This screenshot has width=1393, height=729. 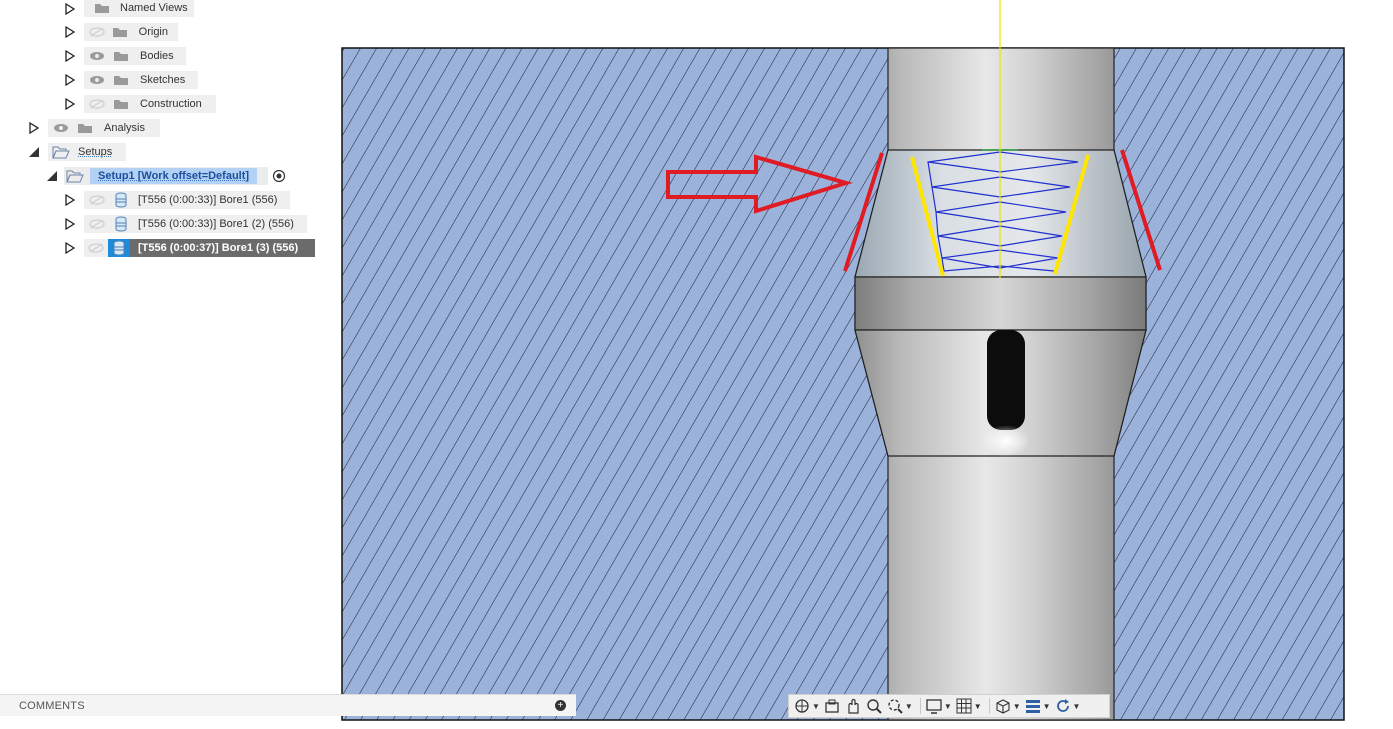 I want to click on grid-icon: ▼, so click(x=968, y=706).